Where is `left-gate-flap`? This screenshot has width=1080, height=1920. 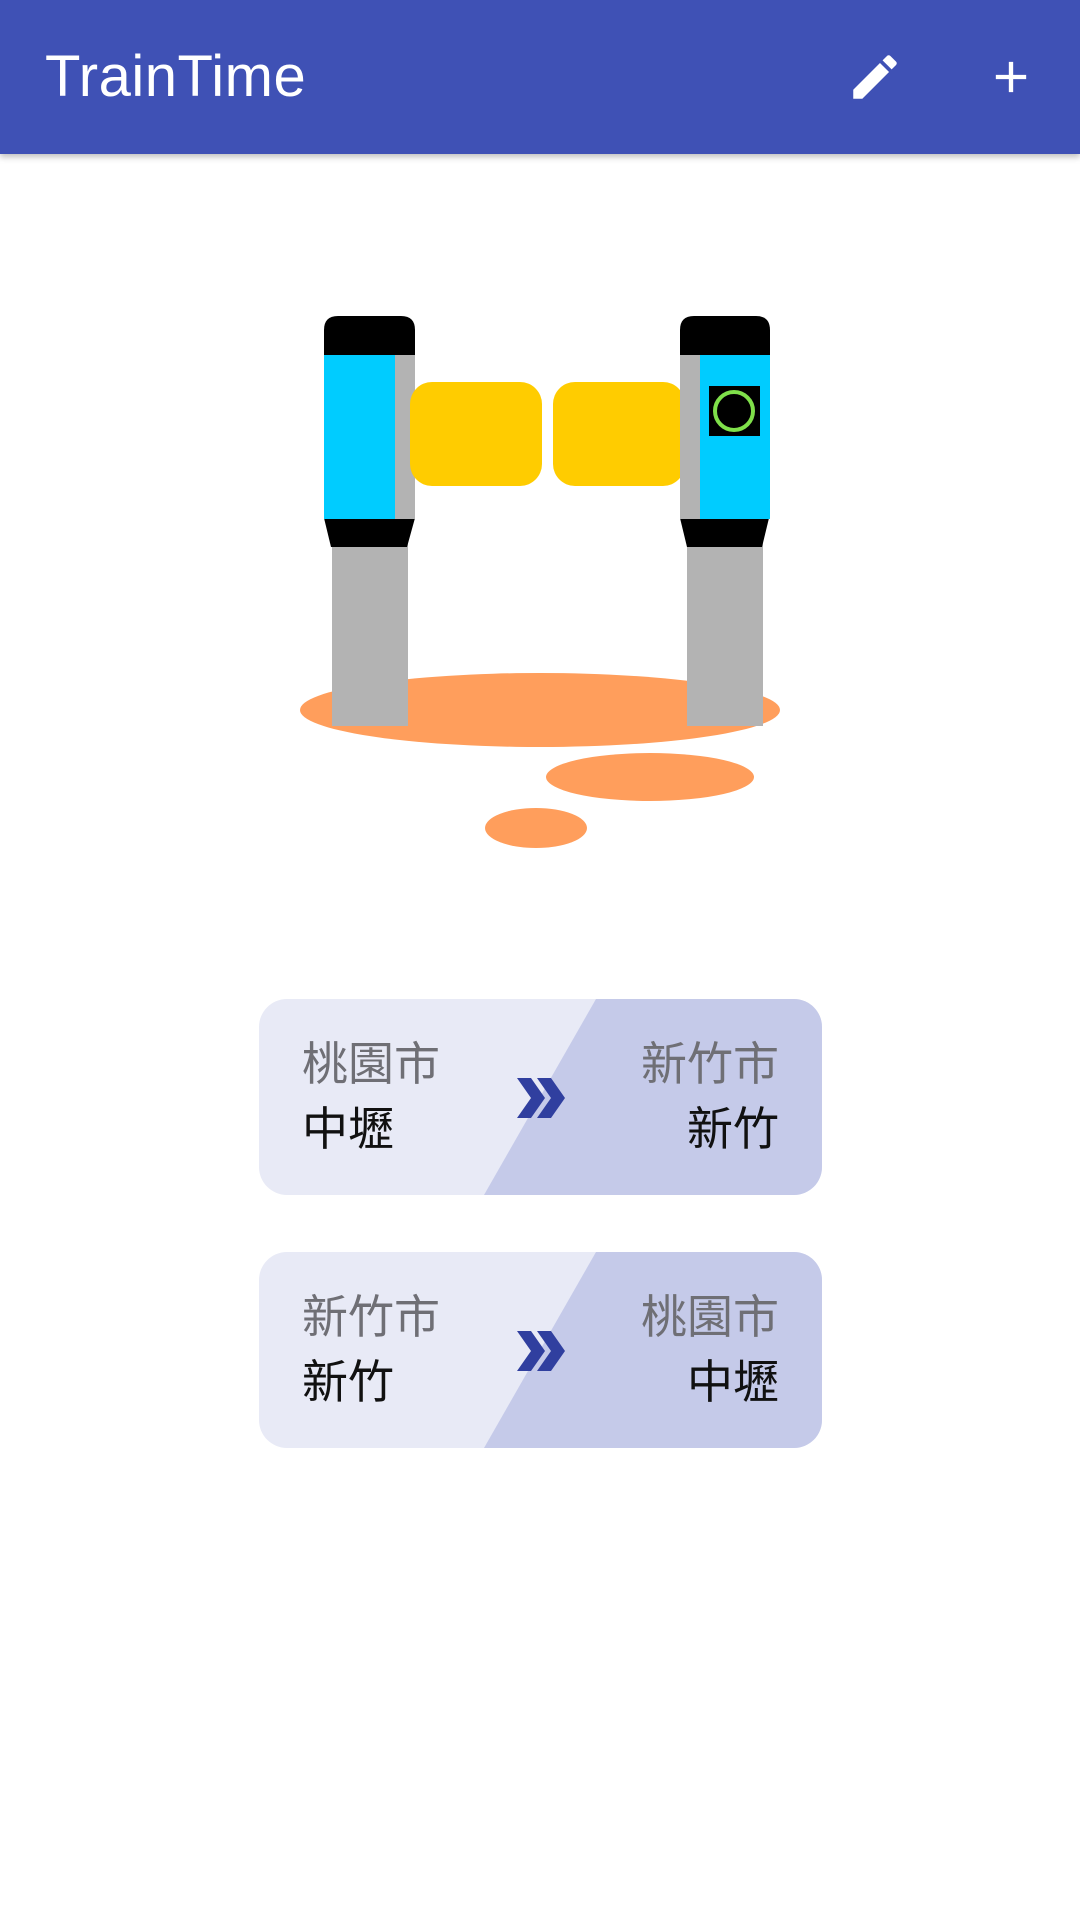
left-gate-flap is located at coordinates (476, 434).